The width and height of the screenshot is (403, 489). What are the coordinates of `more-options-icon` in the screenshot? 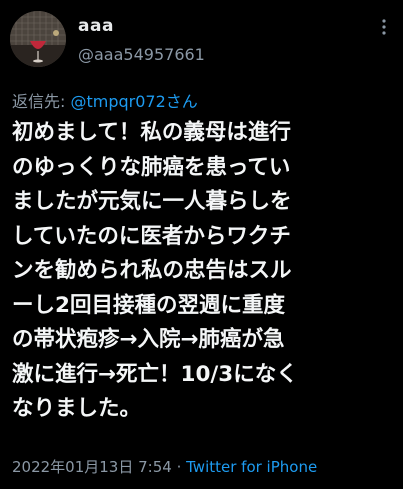 It's located at (384, 27).